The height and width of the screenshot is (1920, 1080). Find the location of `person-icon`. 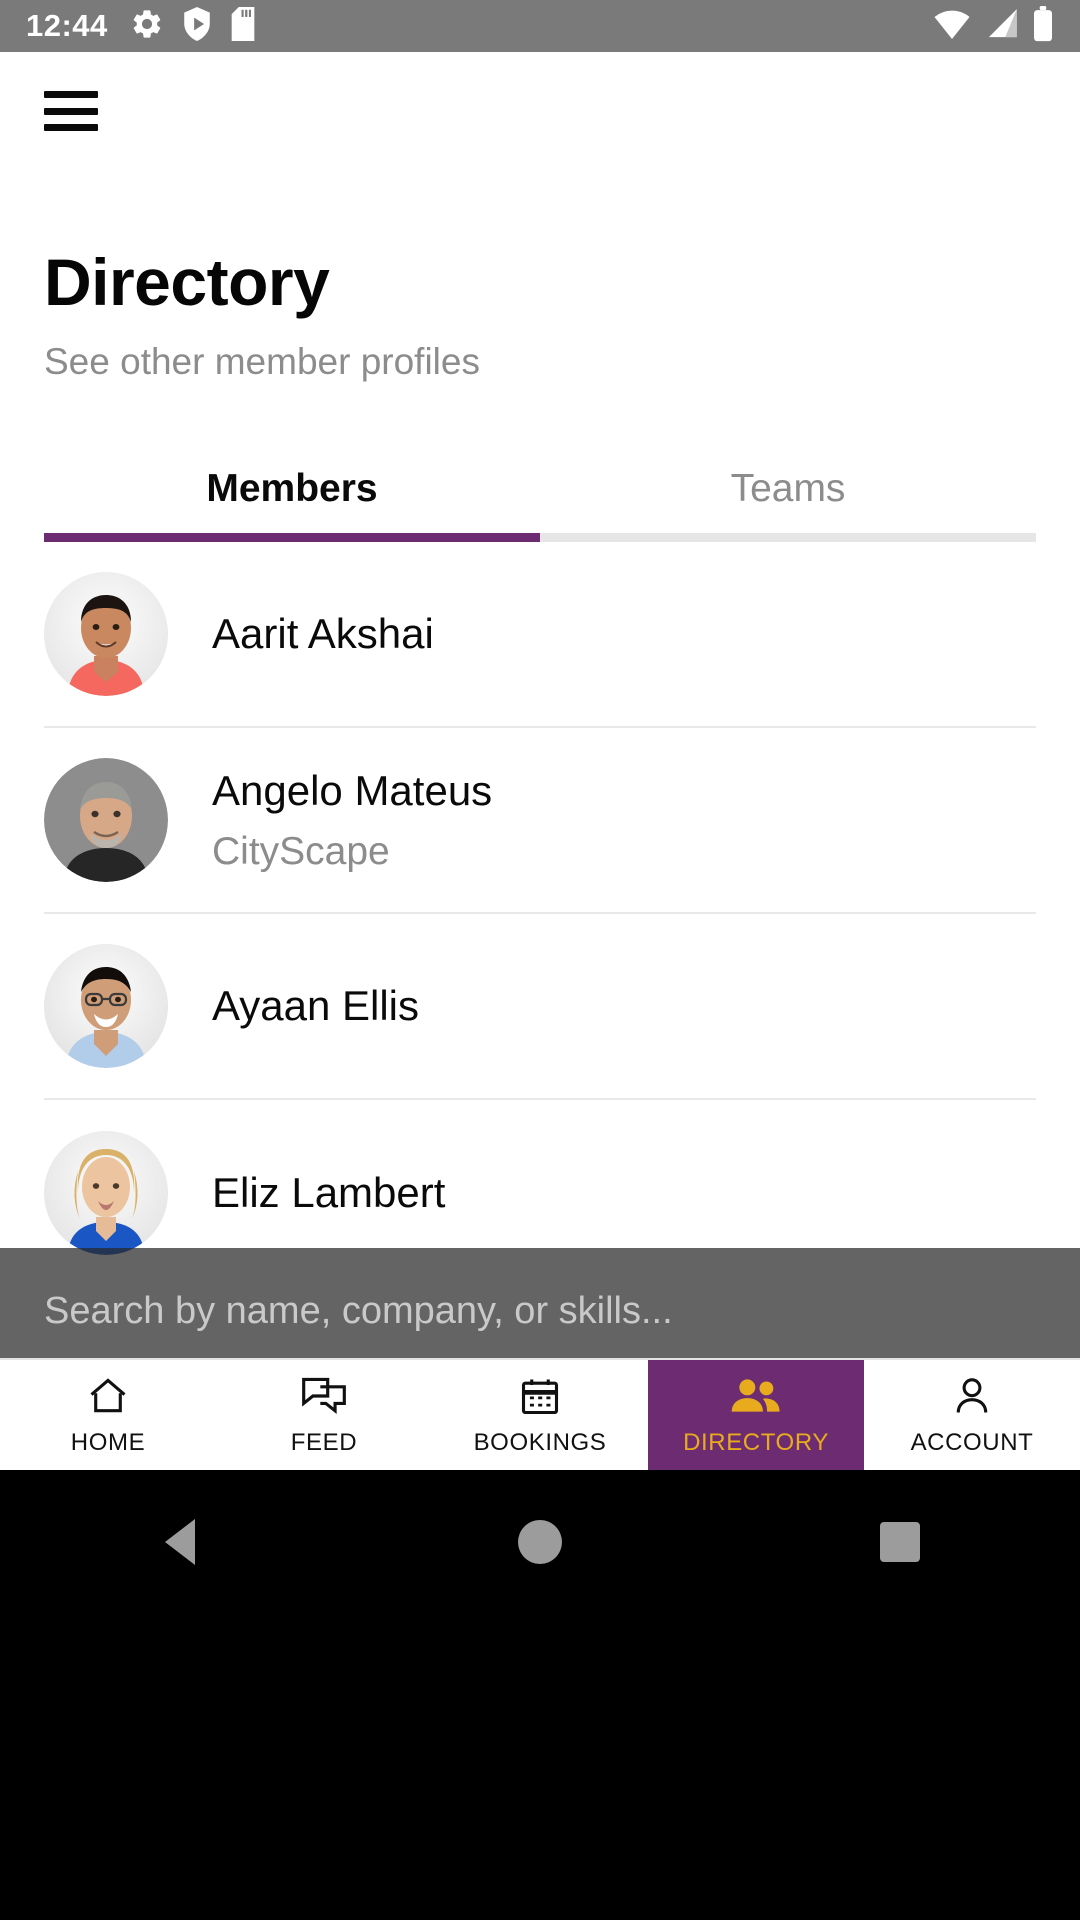

person-icon is located at coordinates (972, 1396).